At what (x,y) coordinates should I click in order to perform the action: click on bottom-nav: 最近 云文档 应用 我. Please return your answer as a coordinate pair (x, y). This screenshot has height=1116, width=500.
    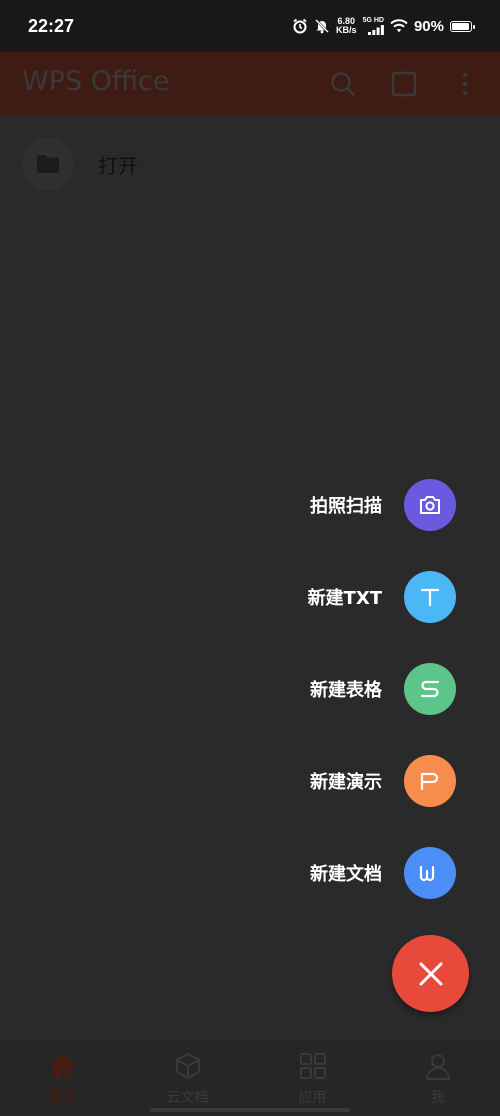
    Looking at the image, I should click on (250, 1076).